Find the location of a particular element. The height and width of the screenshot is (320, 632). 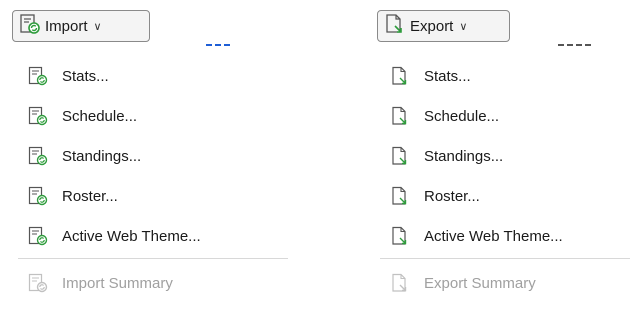

export-menu-item-summary: Export Summary is located at coordinates (505, 283).